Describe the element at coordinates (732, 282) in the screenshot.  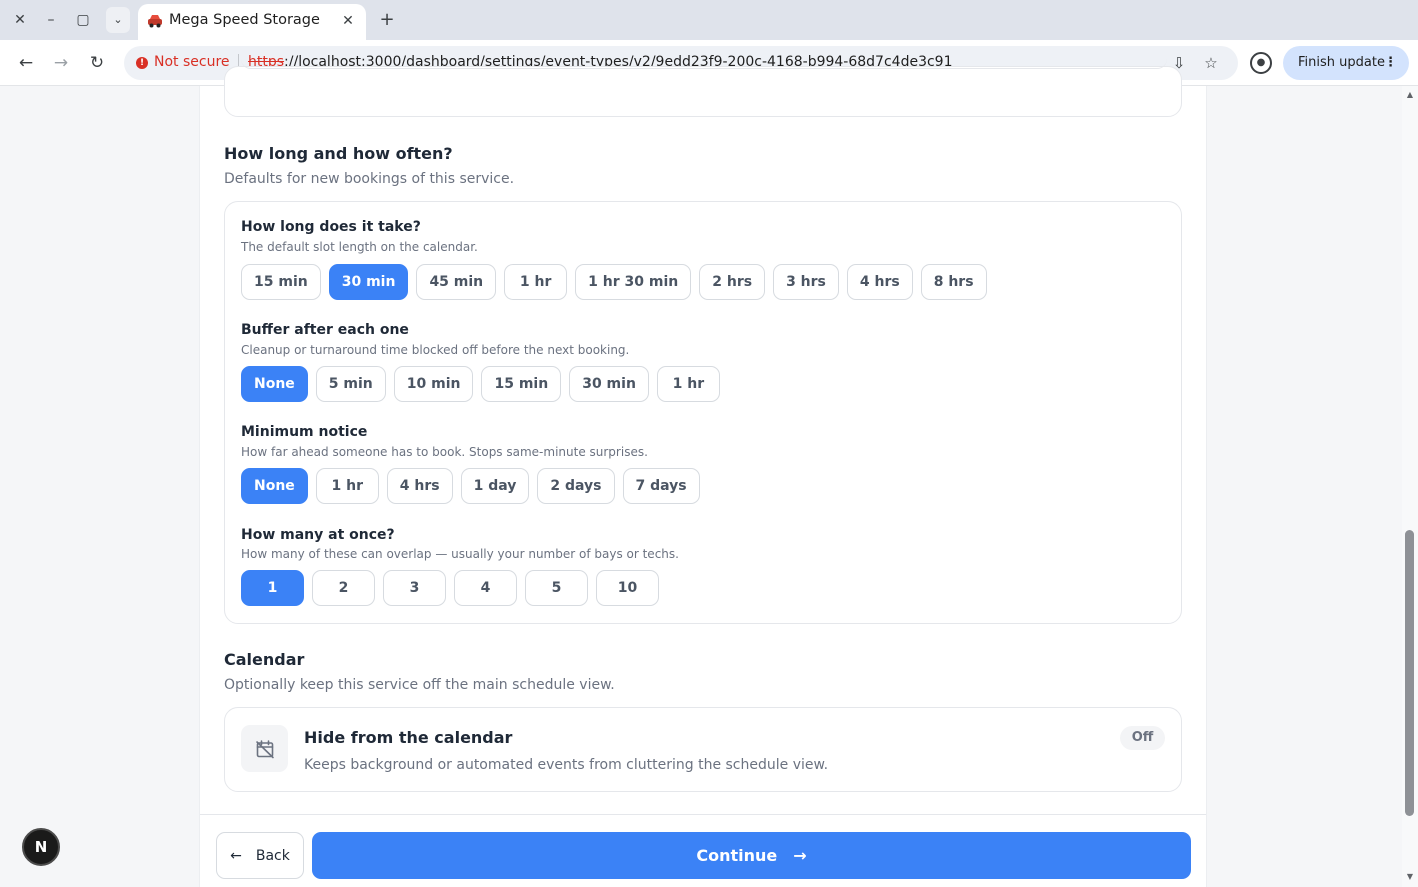
I see `option-chip: 2 hrs` at that location.